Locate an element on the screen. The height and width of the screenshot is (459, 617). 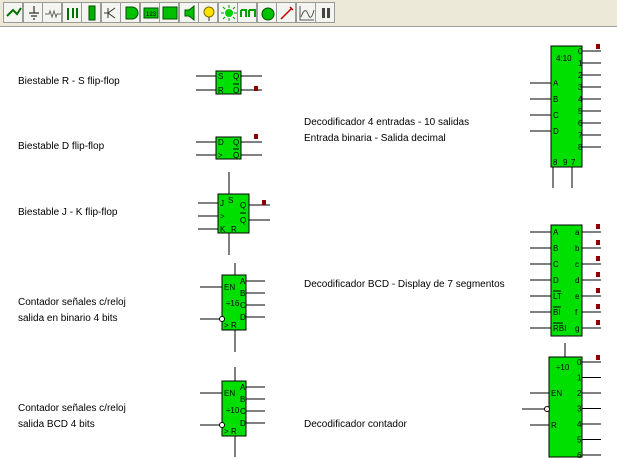
speaker-tool-button is located at coordinates (188, 12).